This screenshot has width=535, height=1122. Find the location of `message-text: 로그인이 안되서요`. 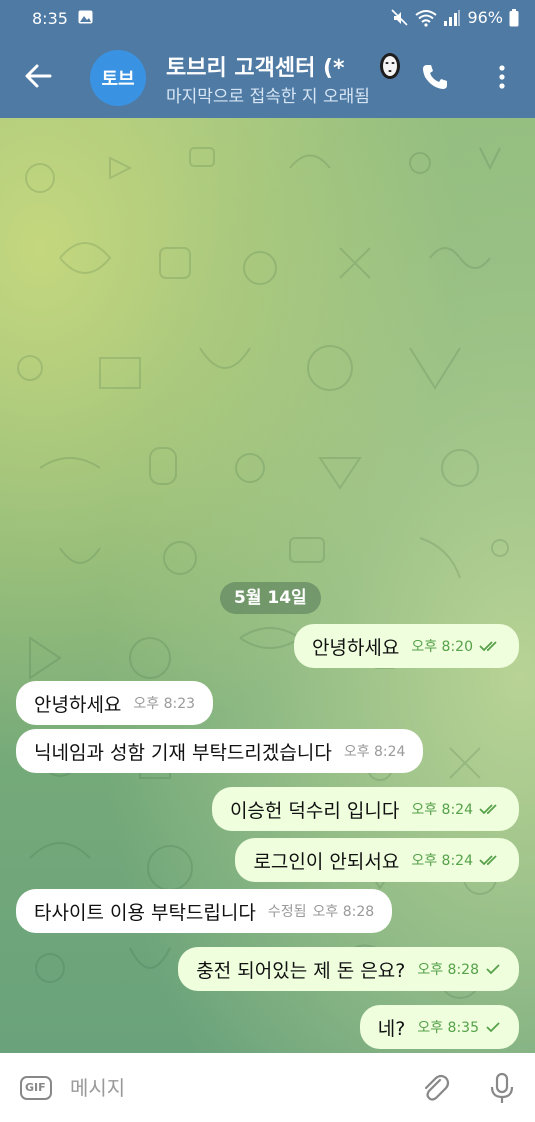

message-text: 로그인이 안되서요 is located at coordinates (326, 861).